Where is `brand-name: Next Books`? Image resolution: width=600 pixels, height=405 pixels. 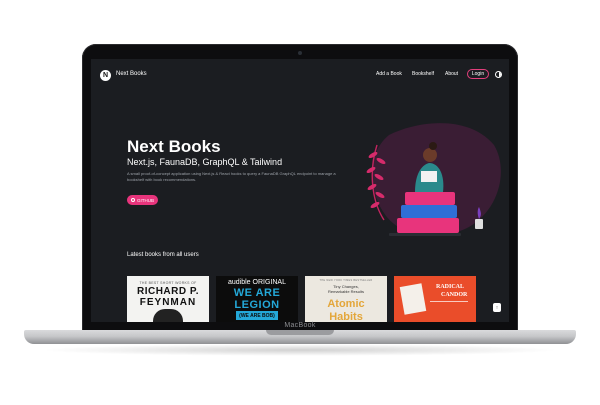 brand-name: Next Books is located at coordinates (131, 74).